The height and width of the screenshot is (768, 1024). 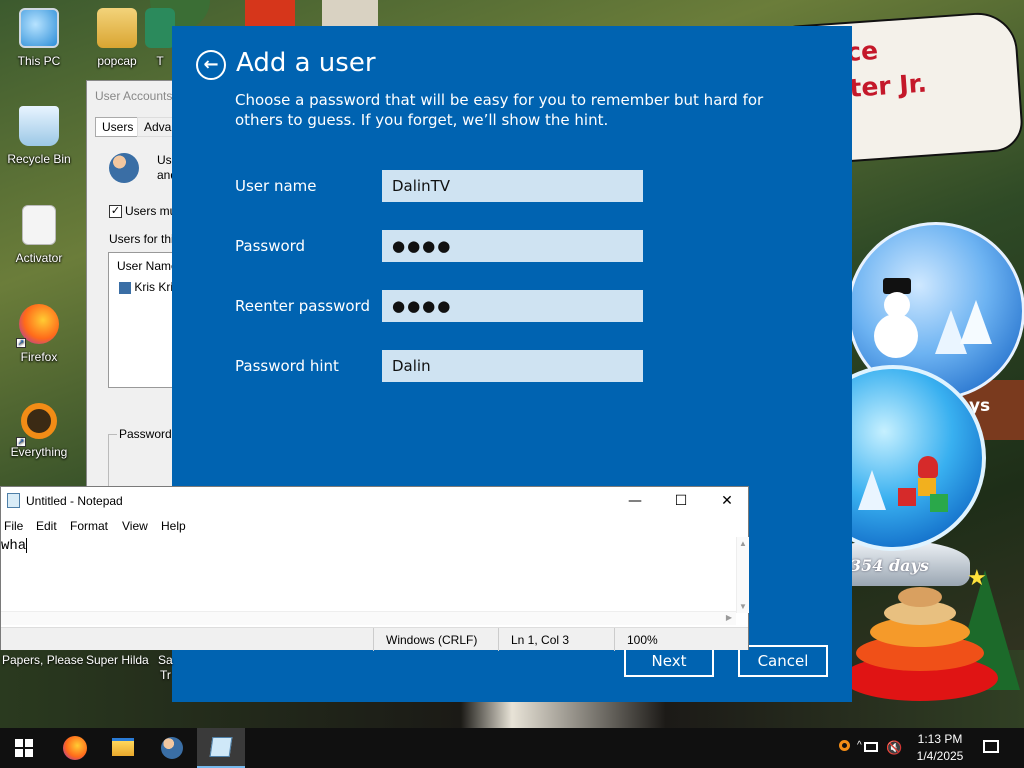 I want to click on notepad-content: wha, so click(x=14, y=546).